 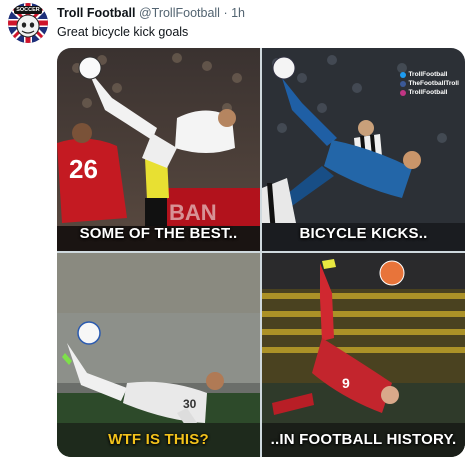 I want to click on watermark-line-1: TrollFootball, so click(x=428, y=74).